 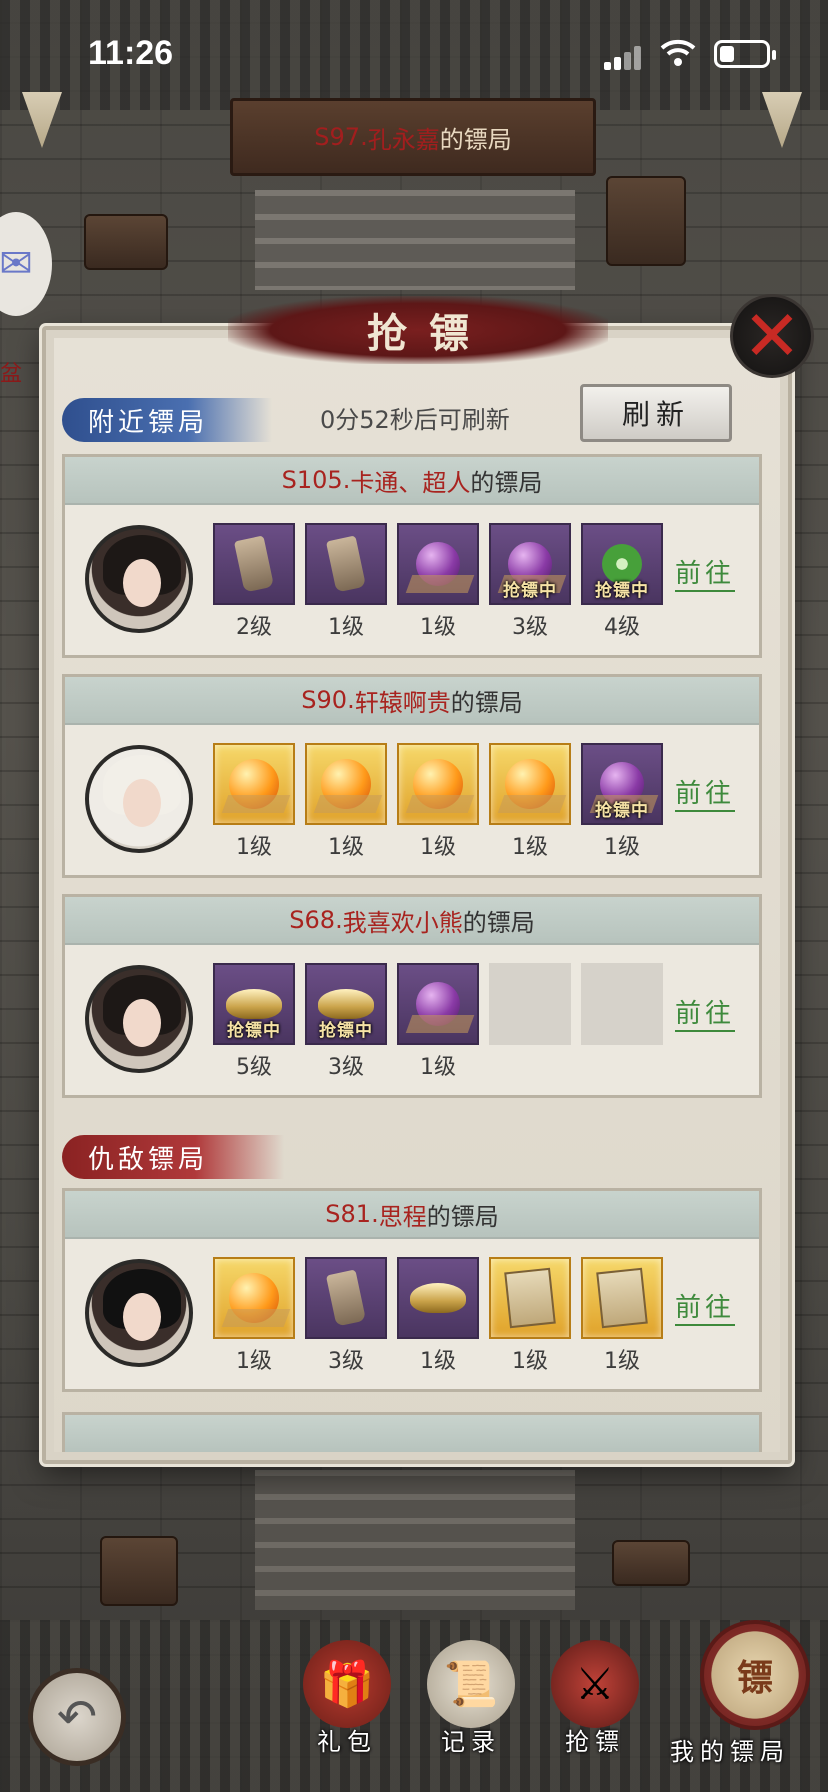 I want to click on cargo-level: 4级, so click(x=622, y=627).